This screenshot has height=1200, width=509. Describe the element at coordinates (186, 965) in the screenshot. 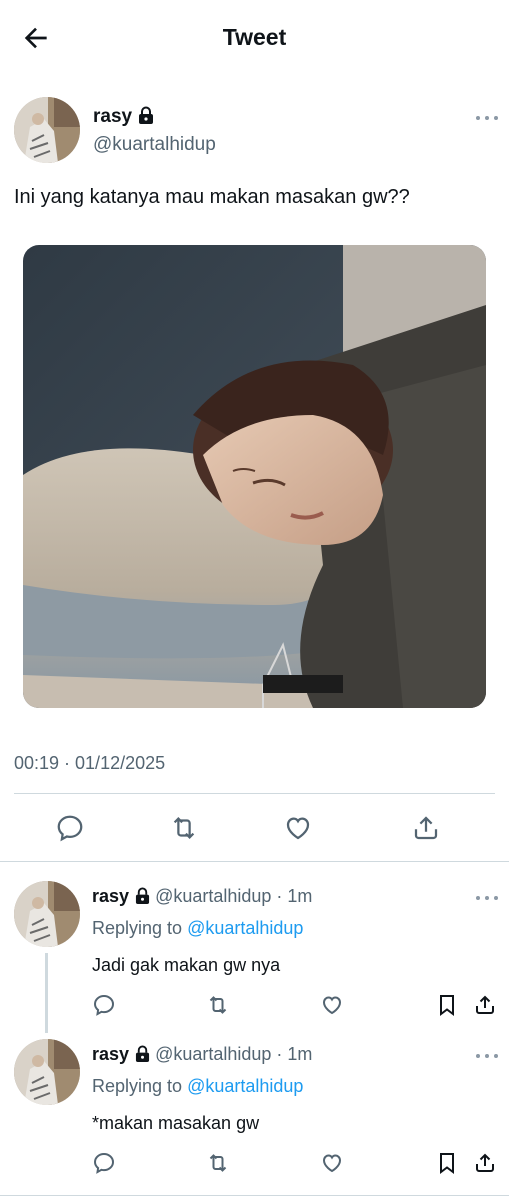

I see `reply-text: Jadi gak makan gw nya` at that location.